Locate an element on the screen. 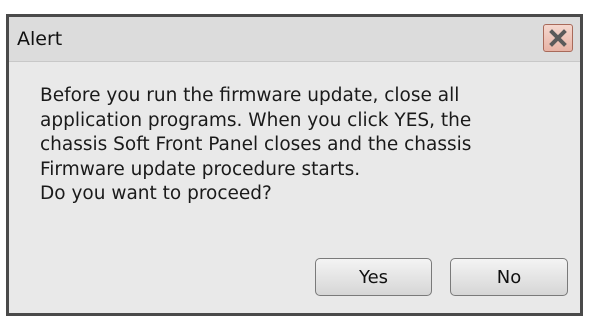 The height and width of the screenshot is (322, 589). close-button is located at coordinates (558, 38).